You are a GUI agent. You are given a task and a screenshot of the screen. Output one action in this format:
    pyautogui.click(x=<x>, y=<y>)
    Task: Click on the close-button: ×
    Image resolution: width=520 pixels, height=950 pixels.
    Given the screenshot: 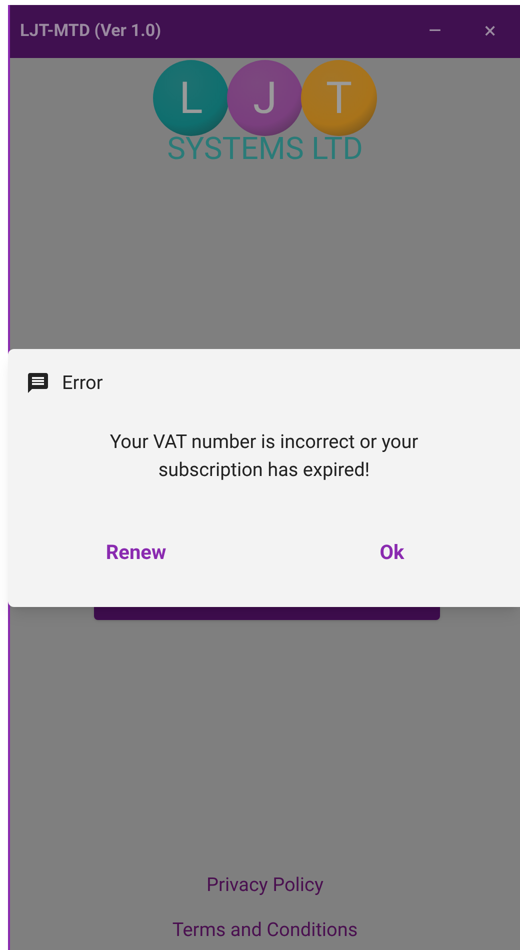 What is the action you would take?
    pyautogui.click(x=490, y=31)
    